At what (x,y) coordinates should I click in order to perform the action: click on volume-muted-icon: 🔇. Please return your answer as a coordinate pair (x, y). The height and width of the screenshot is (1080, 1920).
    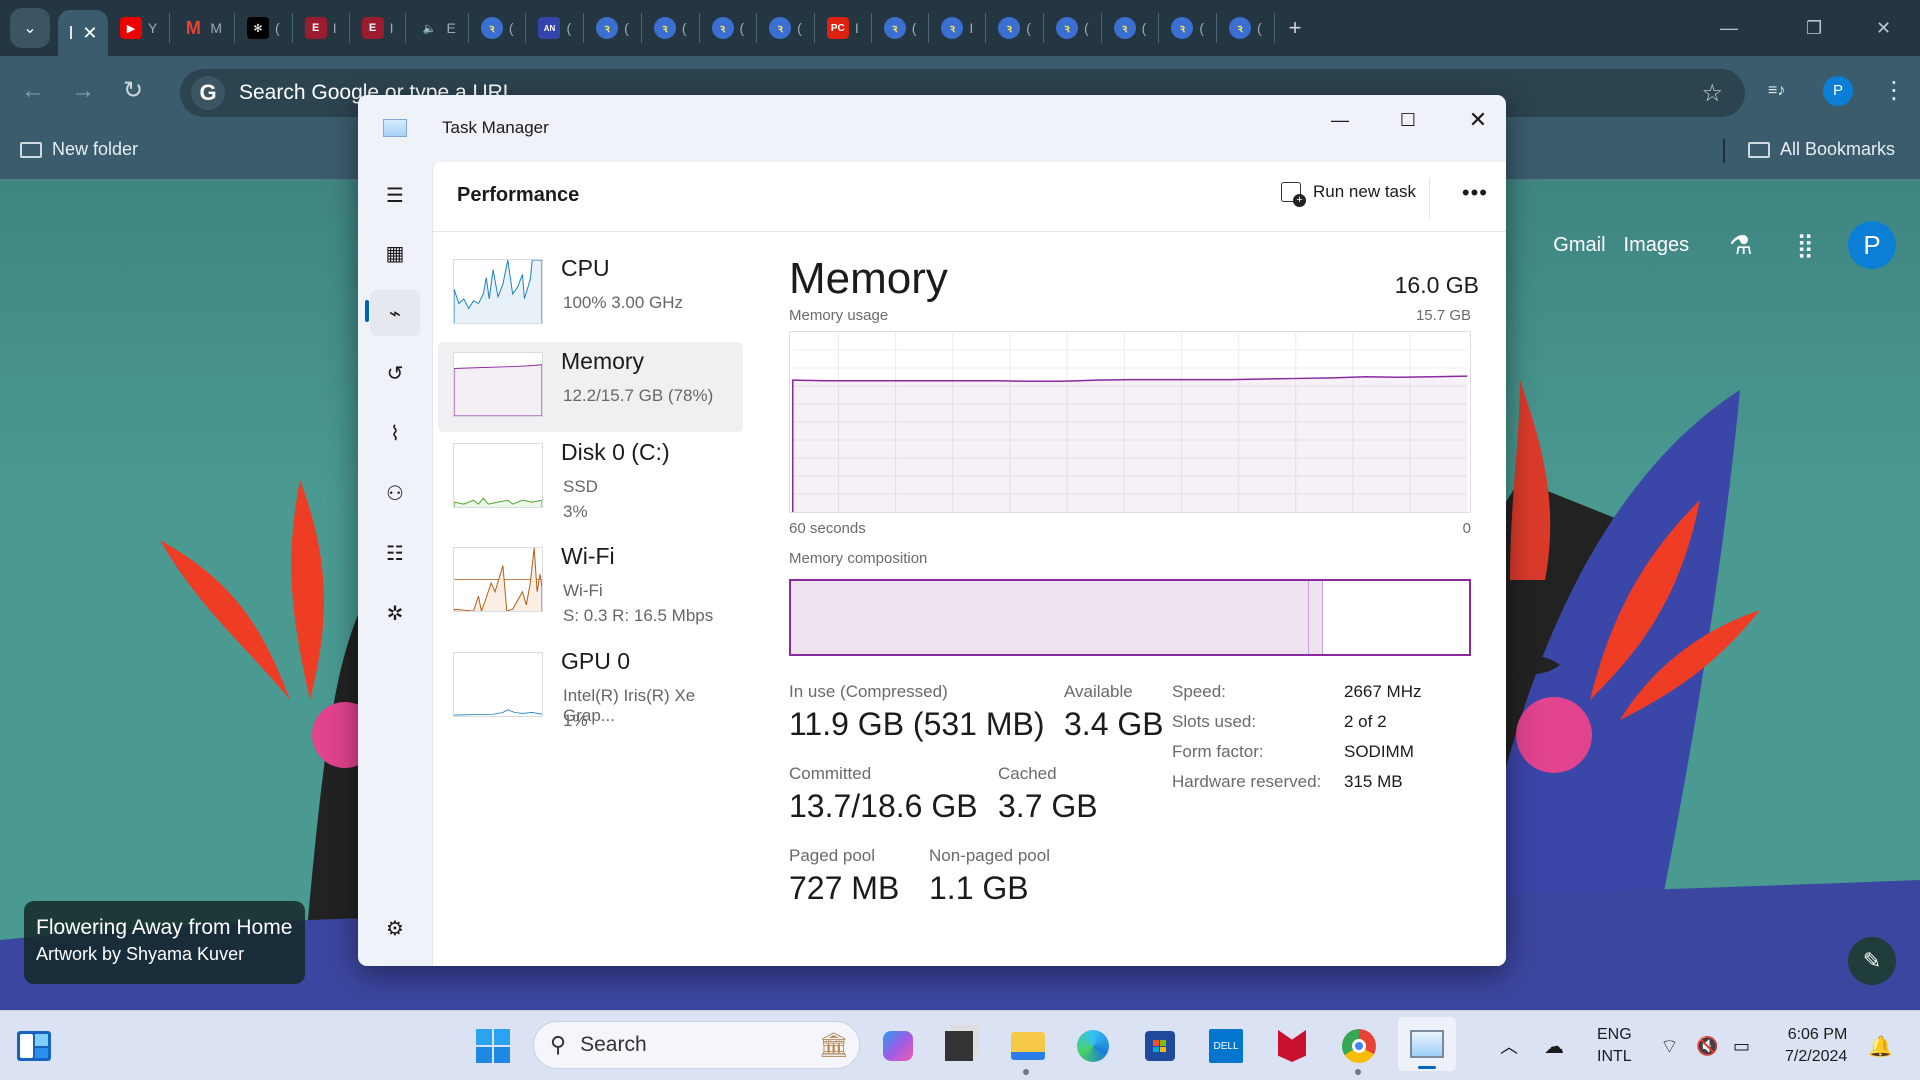
    Looking at the image, I should click on (1707, 1045).